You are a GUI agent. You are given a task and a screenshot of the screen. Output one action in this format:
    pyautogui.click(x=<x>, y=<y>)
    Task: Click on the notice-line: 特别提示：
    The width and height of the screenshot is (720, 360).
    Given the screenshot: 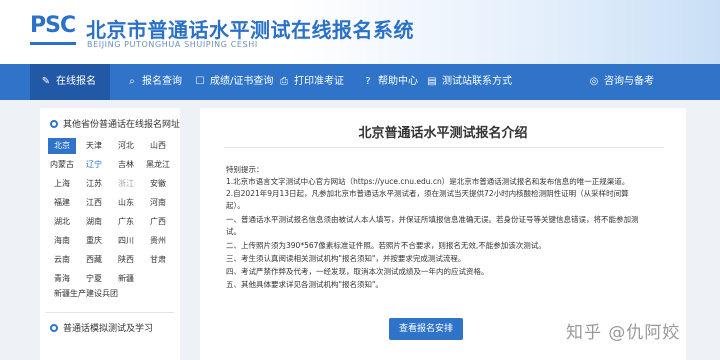 What is the action you would take?
    pyautogui.click(x=245, y=169)
    